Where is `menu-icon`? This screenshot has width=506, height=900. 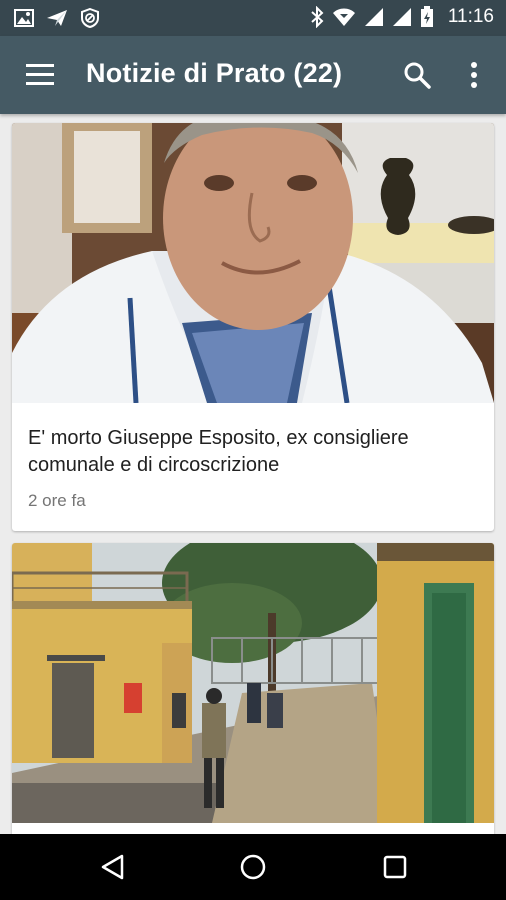
menu-icon is located at coordinates (40, 75).